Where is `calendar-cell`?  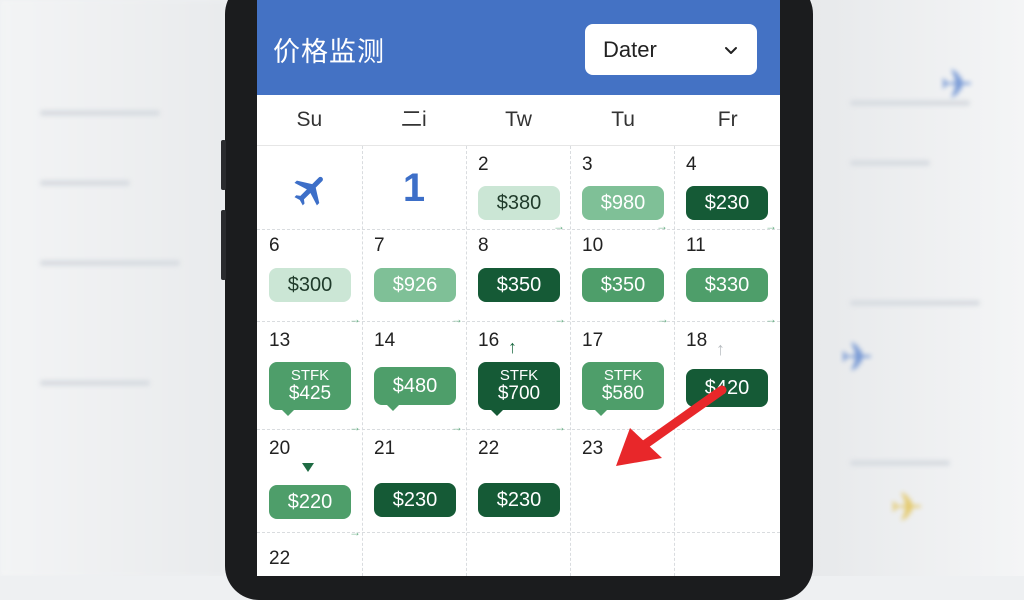 calendar-cell is located at coordinates (309, 187).